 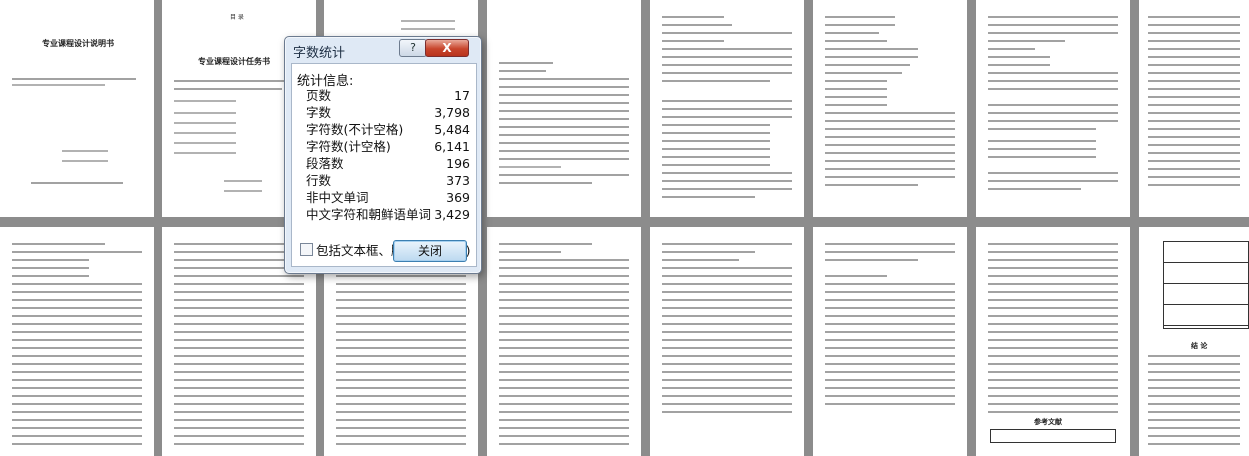 I want to click on references-heading: 参考文献, so click(x=1048, y=422).